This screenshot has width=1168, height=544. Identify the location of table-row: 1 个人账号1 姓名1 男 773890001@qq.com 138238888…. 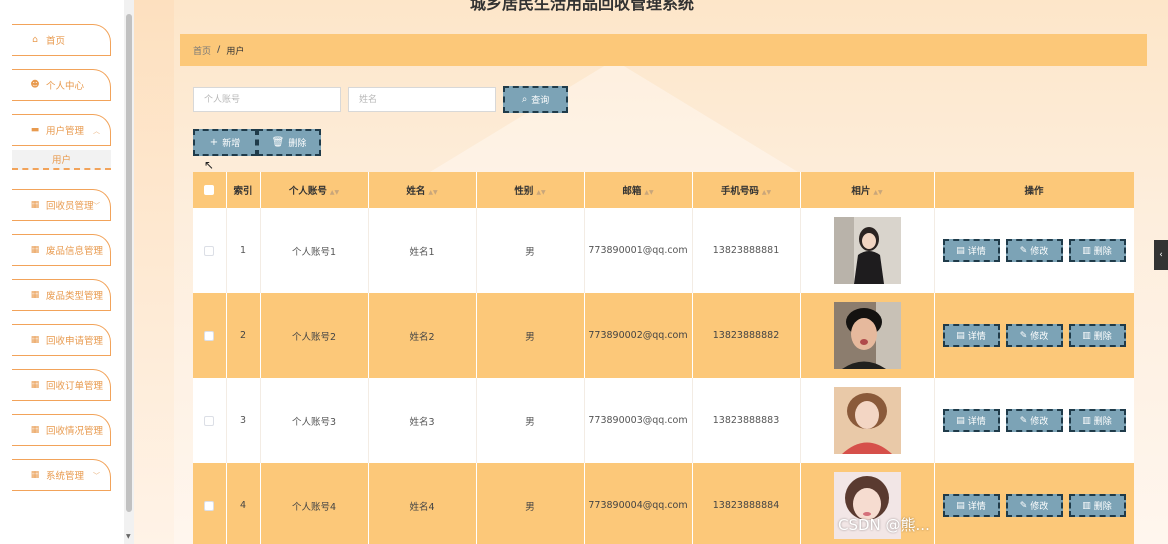
(663, 250).